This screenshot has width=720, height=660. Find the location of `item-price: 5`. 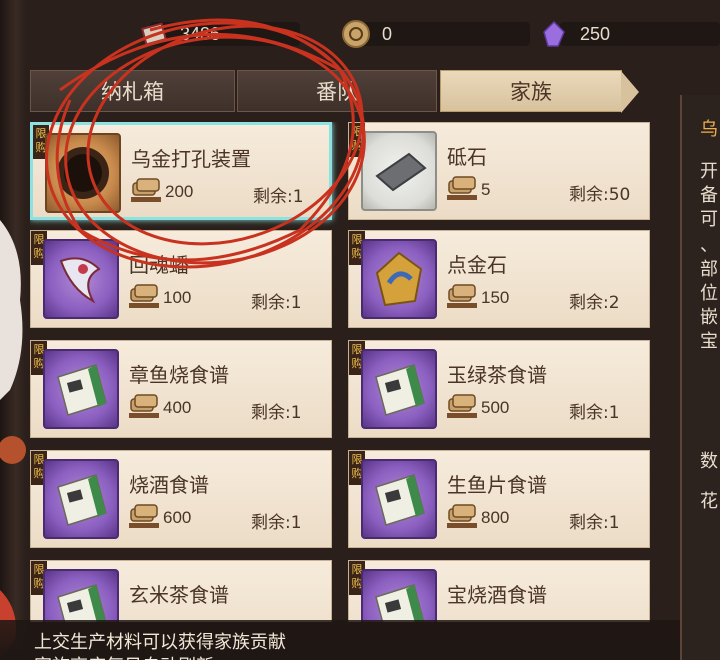

item-price: 5 is located at coordinates (486, 189).